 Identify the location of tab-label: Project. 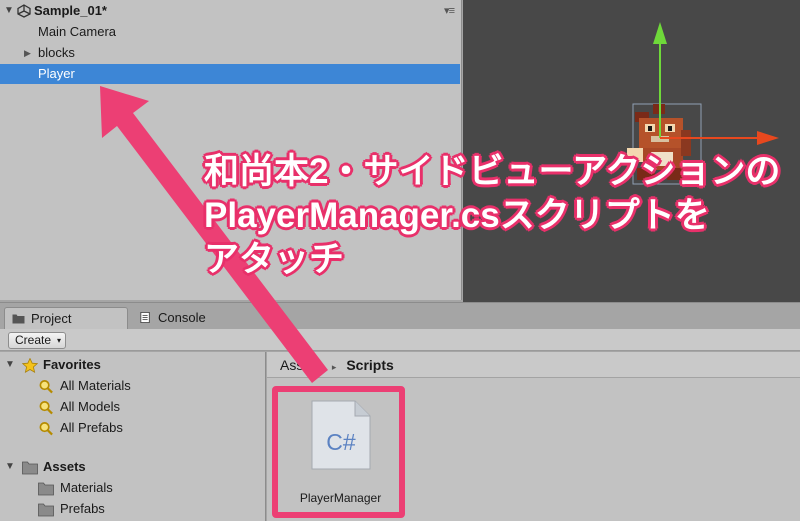
(51, 318).